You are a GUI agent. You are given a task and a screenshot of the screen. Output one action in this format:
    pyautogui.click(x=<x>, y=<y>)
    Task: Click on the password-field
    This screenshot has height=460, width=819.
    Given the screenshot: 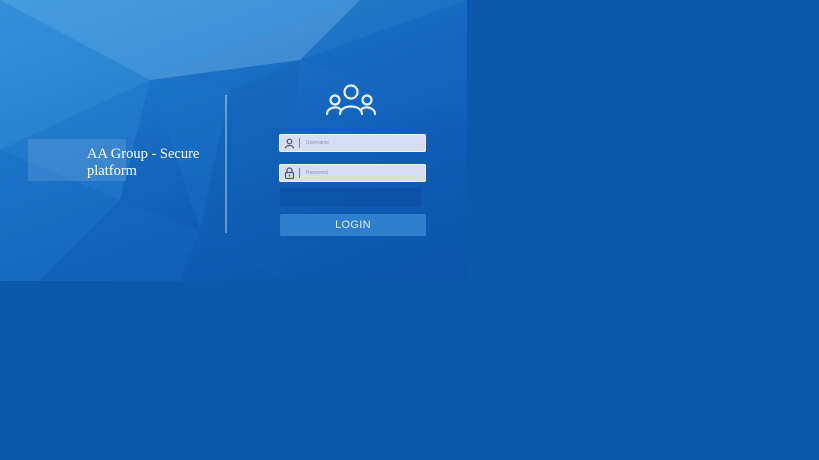 What is the action you would take?
    pyautogui.click(x=352, y=173)
    